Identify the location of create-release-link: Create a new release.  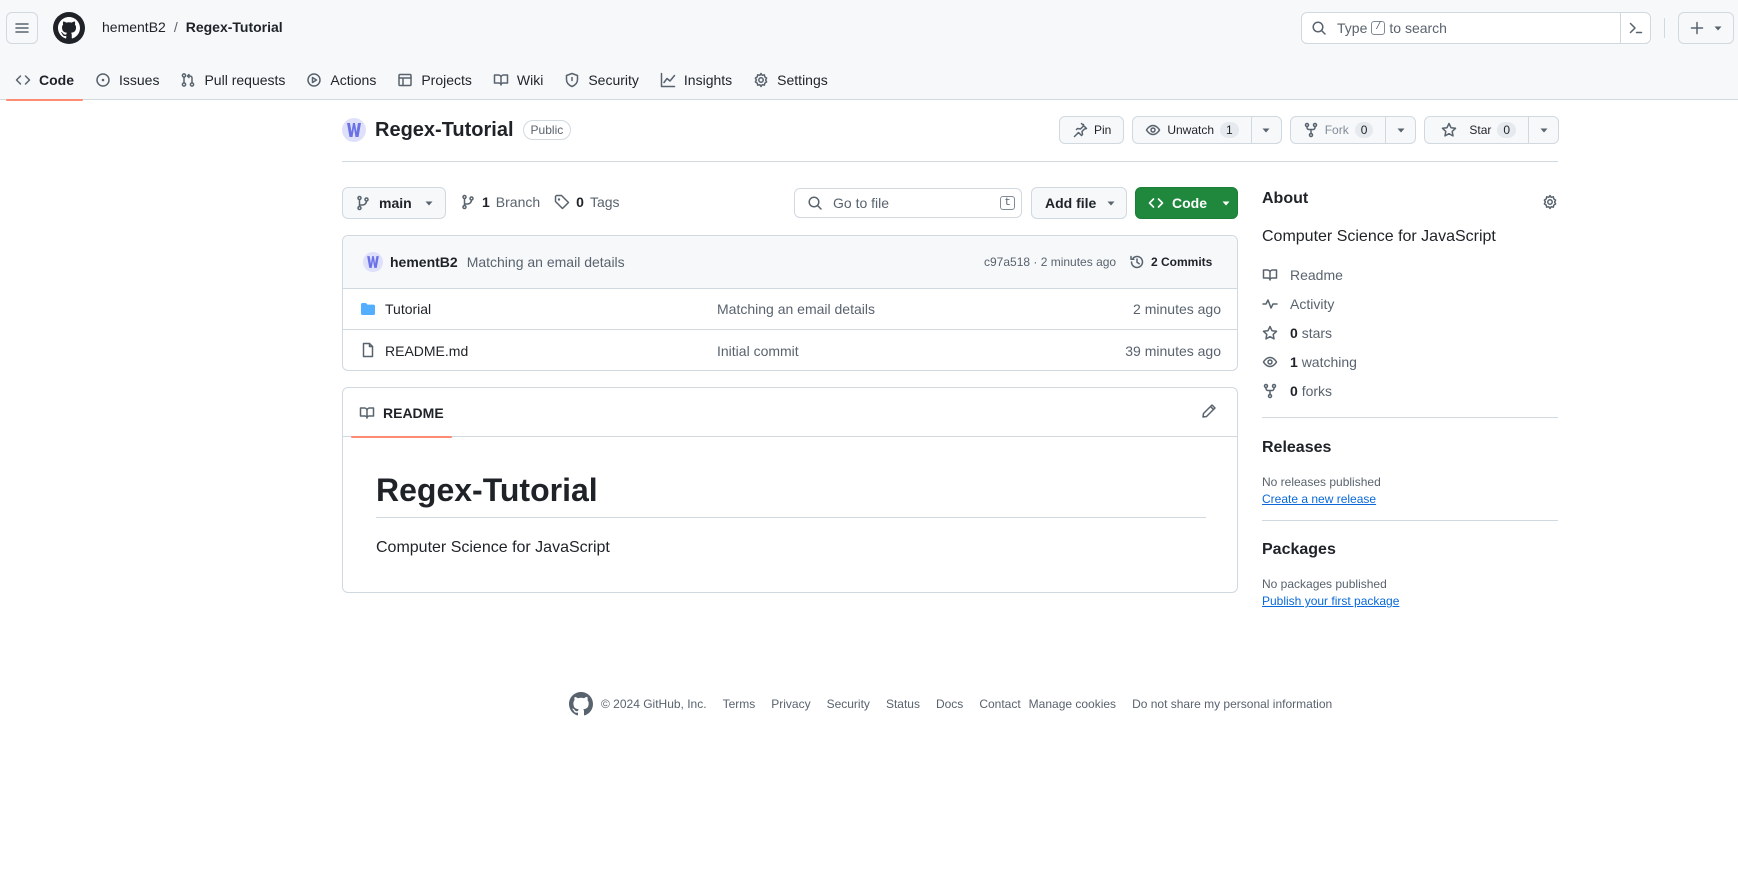
(1410, 499).